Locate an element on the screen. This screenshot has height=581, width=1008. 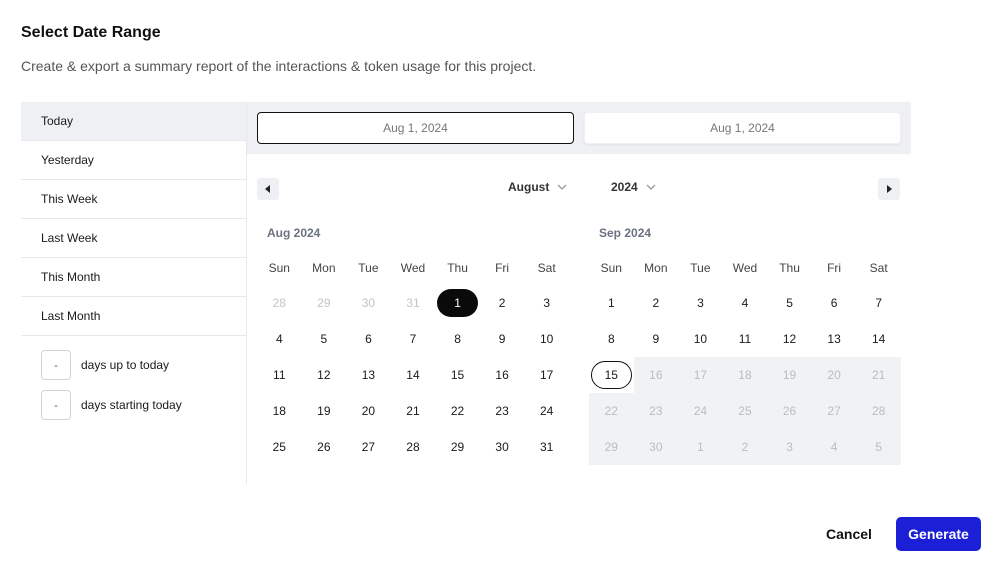
day-number: 26 is located at coordinates (324, 447).